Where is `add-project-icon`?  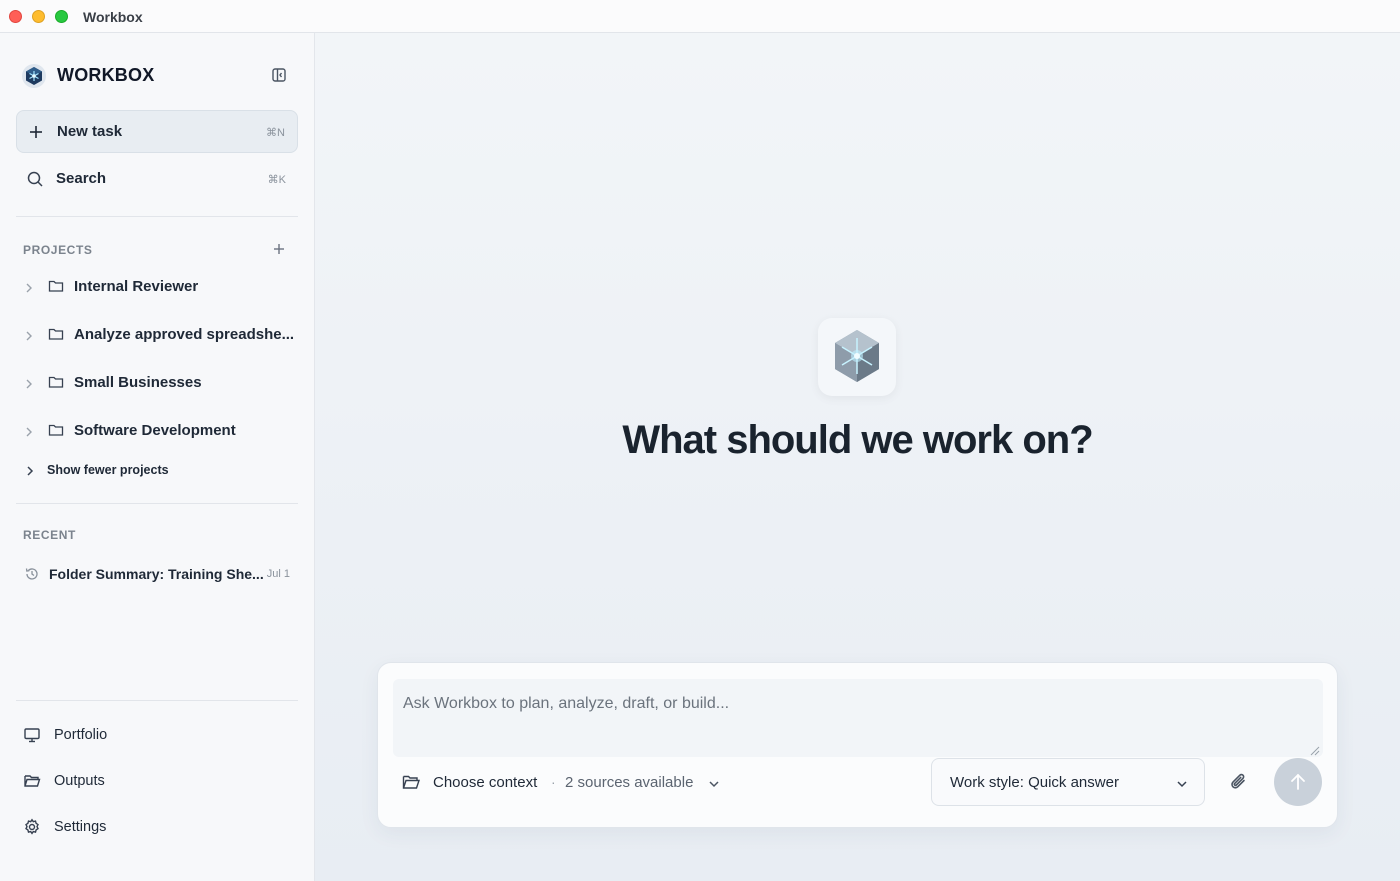
add-project-icon is located at coordinates (279, 249).